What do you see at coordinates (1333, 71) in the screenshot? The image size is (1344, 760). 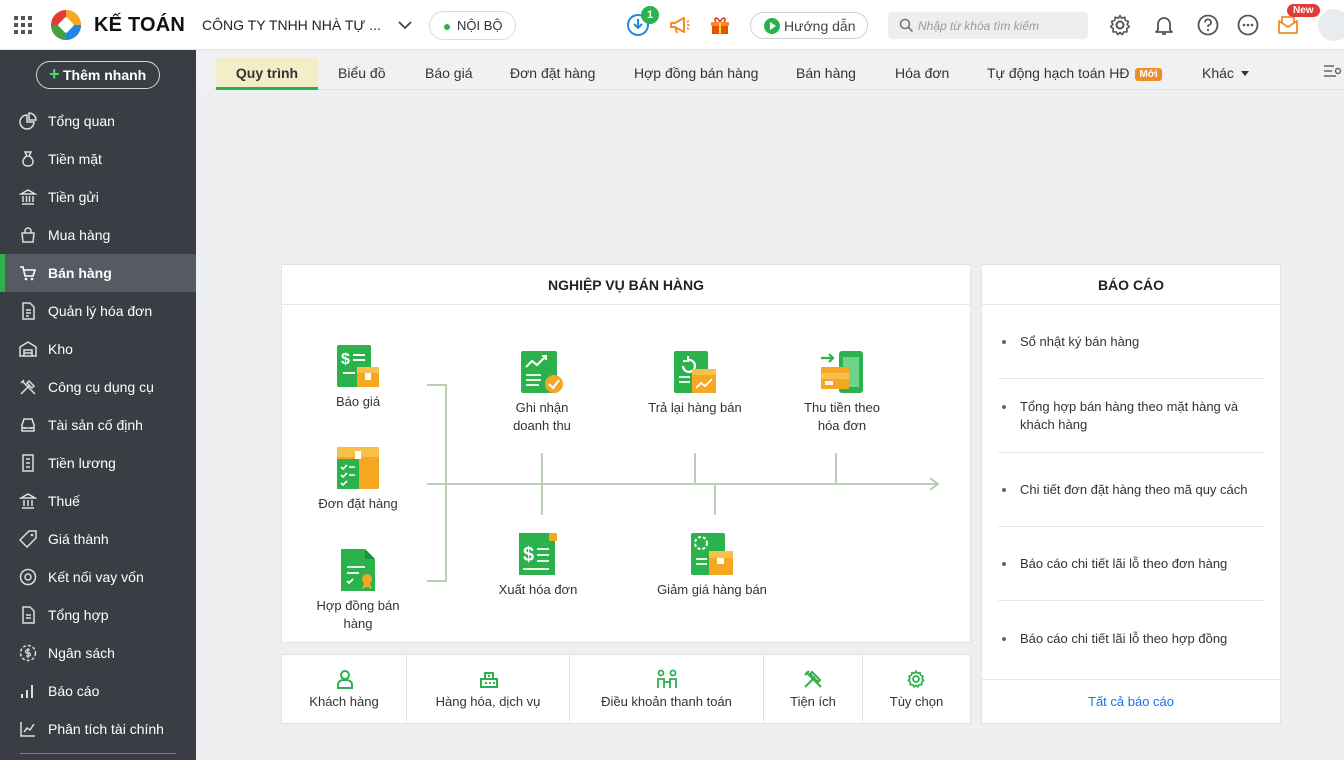 I see `column-settings-icon` at bounding box center [1333, 71].